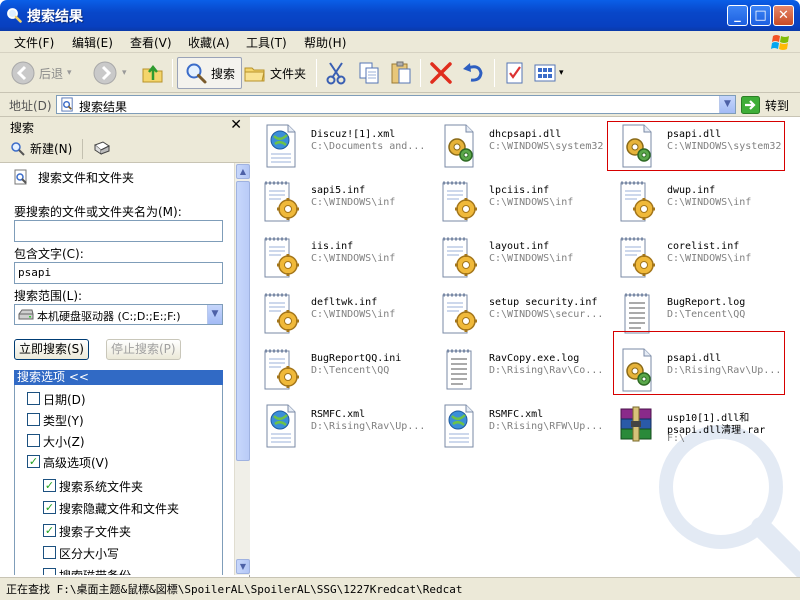 The width and height of the screenshot is (800, 600). What do you see at coordinates (115, 462) in the screenshot?
I see `search-option-row: ✓ 高级选项(V)` at bounding box center [115, 462].